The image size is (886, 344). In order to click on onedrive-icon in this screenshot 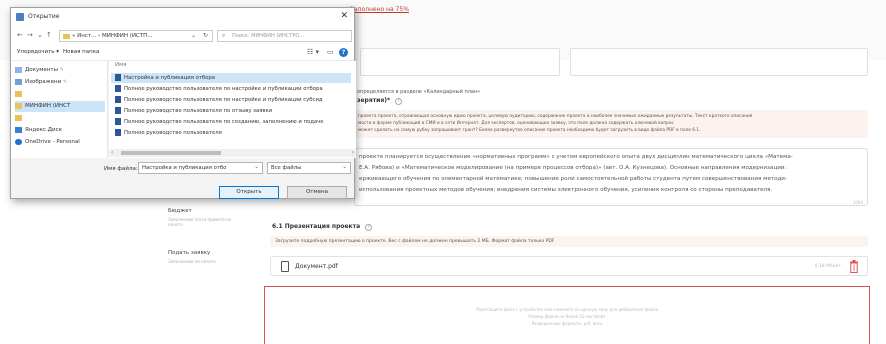, I will do `click(18, 141)`.